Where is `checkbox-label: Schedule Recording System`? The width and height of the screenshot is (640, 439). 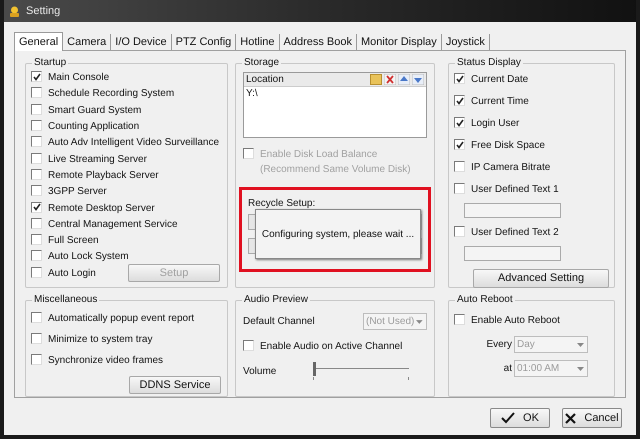 checkbox-label: Schedule Recording System is located at coordinates (111, 94).